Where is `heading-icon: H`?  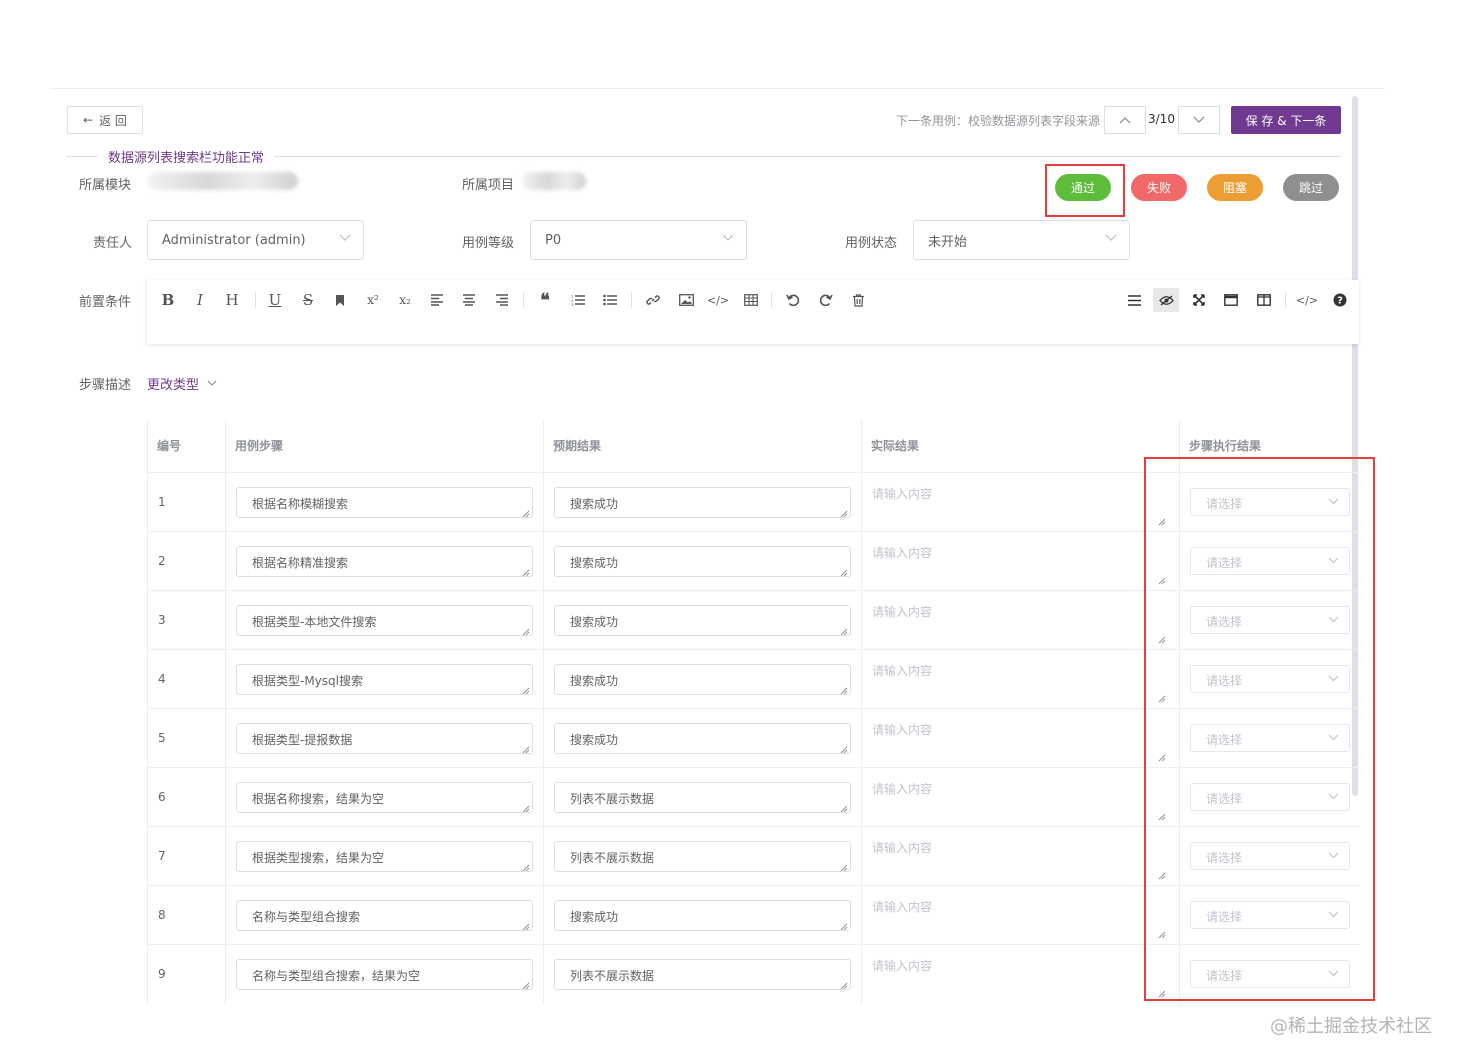 heading-icon: H is located at coordinates (232, 300).